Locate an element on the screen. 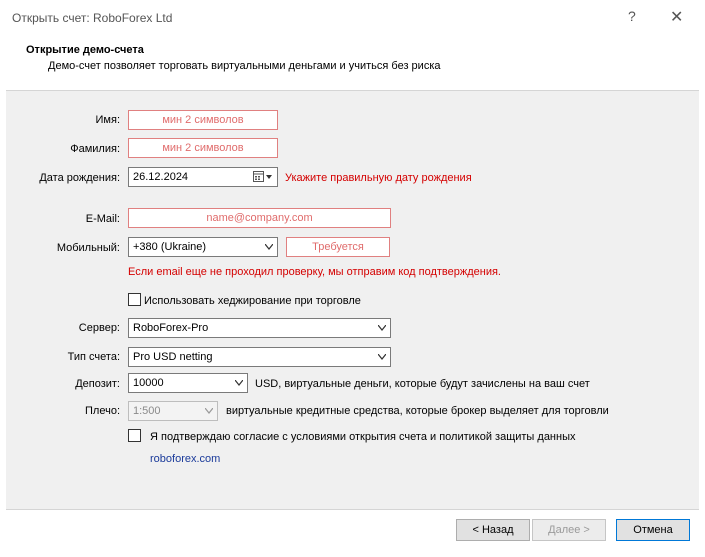 The height and width of the screenshot is (557, 705). server-select: RoboForex-Pro is located at coordinates (259, 328).